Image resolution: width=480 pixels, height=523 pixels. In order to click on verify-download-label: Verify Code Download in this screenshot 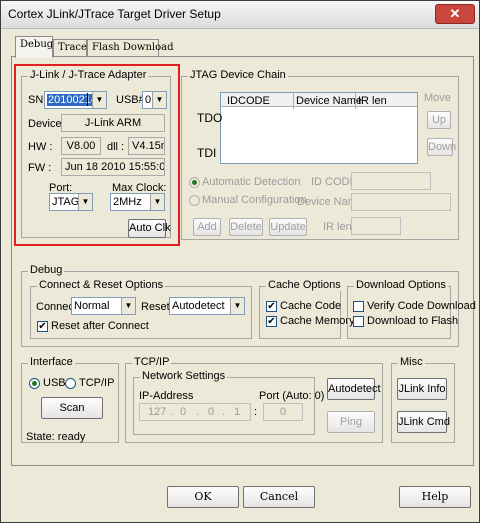, I will do `click(421, 306)`.